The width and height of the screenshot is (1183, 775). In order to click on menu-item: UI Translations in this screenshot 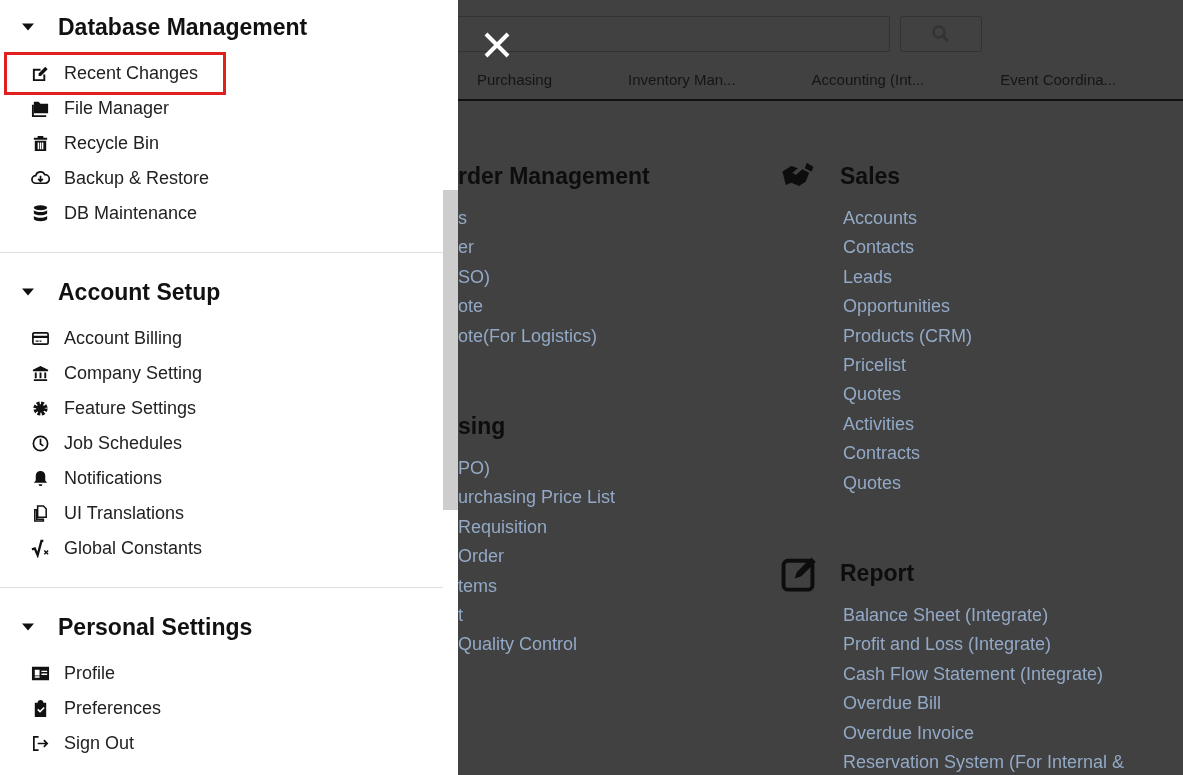, I will do `click(108, 513)`.